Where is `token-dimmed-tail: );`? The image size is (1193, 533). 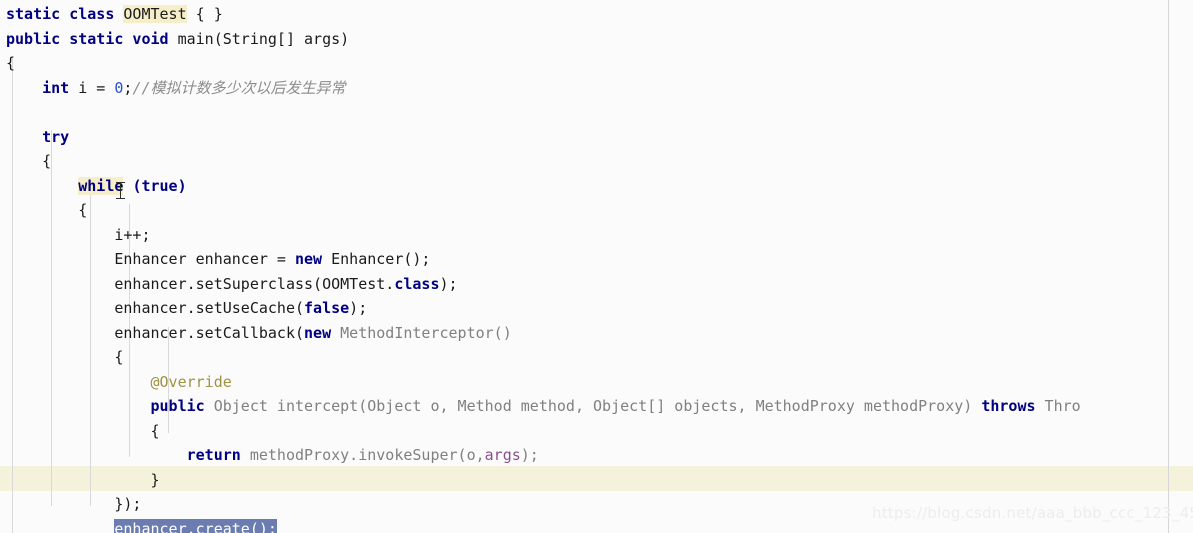
token-dimmed-tail: ); is located at coordinates (529, 455).